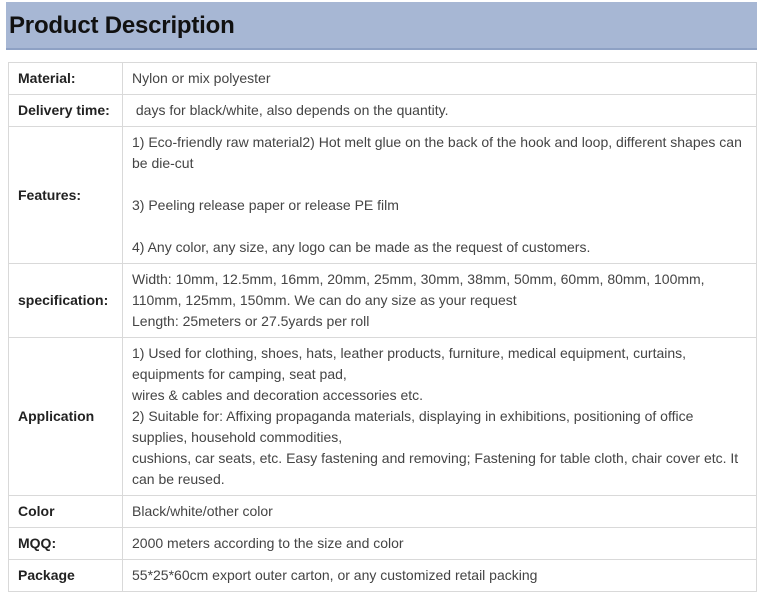 This screenshot has height=595, width=767. What do you see at coordinates (65, 78) in the screenshot?
I see `row-label: Material:` at bounding box center [65, 78].